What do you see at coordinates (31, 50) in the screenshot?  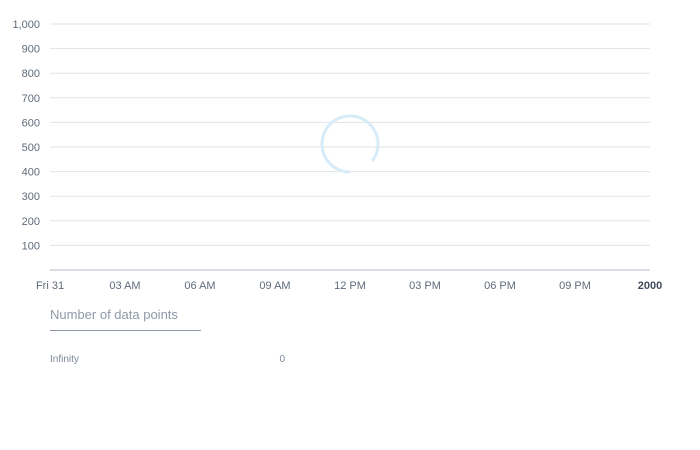 I see `y-tick-label: 900` at bounding box center [31, 50].